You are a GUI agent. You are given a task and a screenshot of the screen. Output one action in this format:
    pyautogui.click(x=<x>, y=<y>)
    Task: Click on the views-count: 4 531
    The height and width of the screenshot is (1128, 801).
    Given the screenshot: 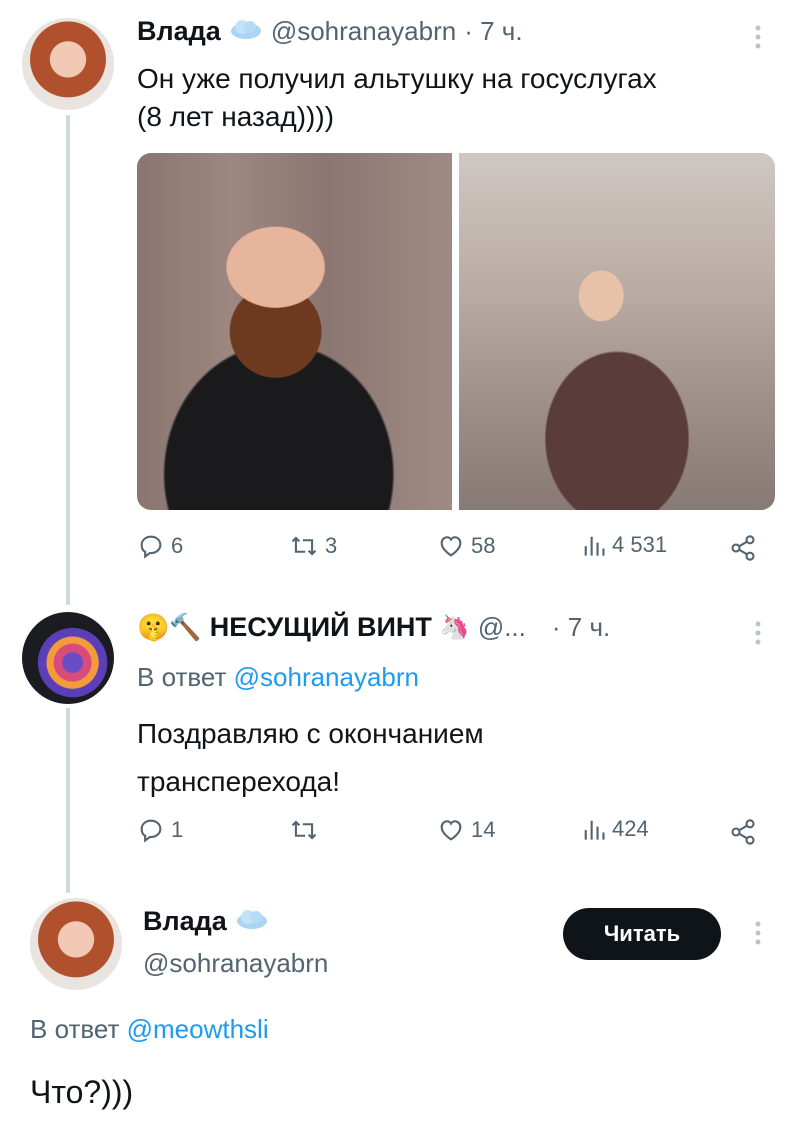 What is the action you would take?
    pyautogui.click(x=640, y=544)
    